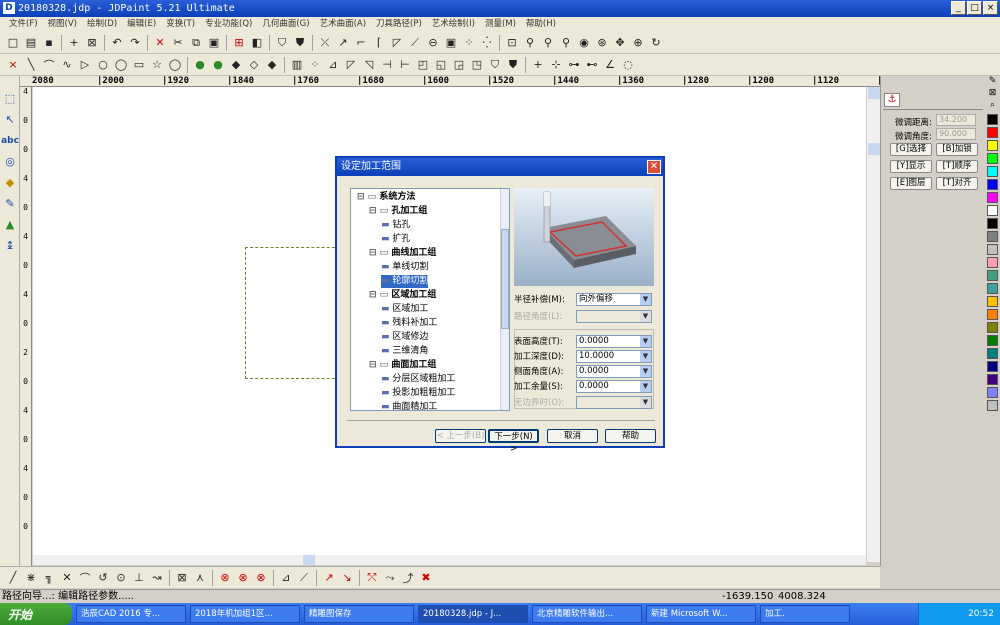 The image size is (1000, 625). Describe the element at coordinates (10, 119) in the screenshot. I see `node-tool-icon: ↖` at that location.